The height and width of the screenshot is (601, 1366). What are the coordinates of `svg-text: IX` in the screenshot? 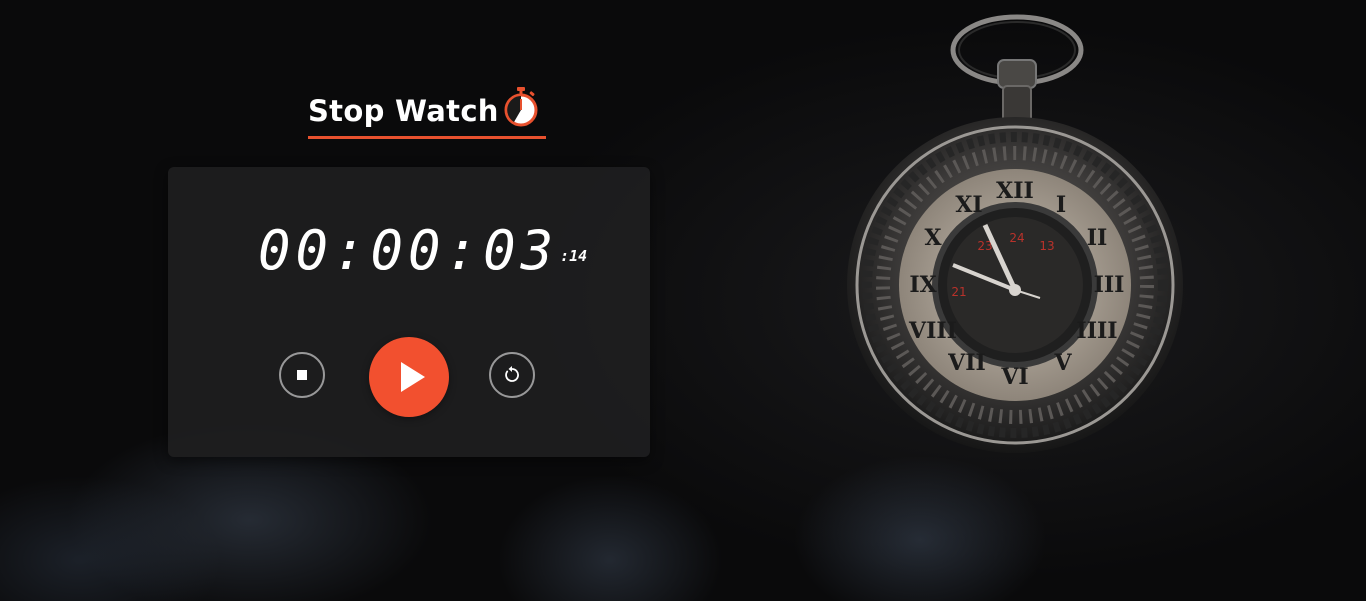 It's located at (923, 285).